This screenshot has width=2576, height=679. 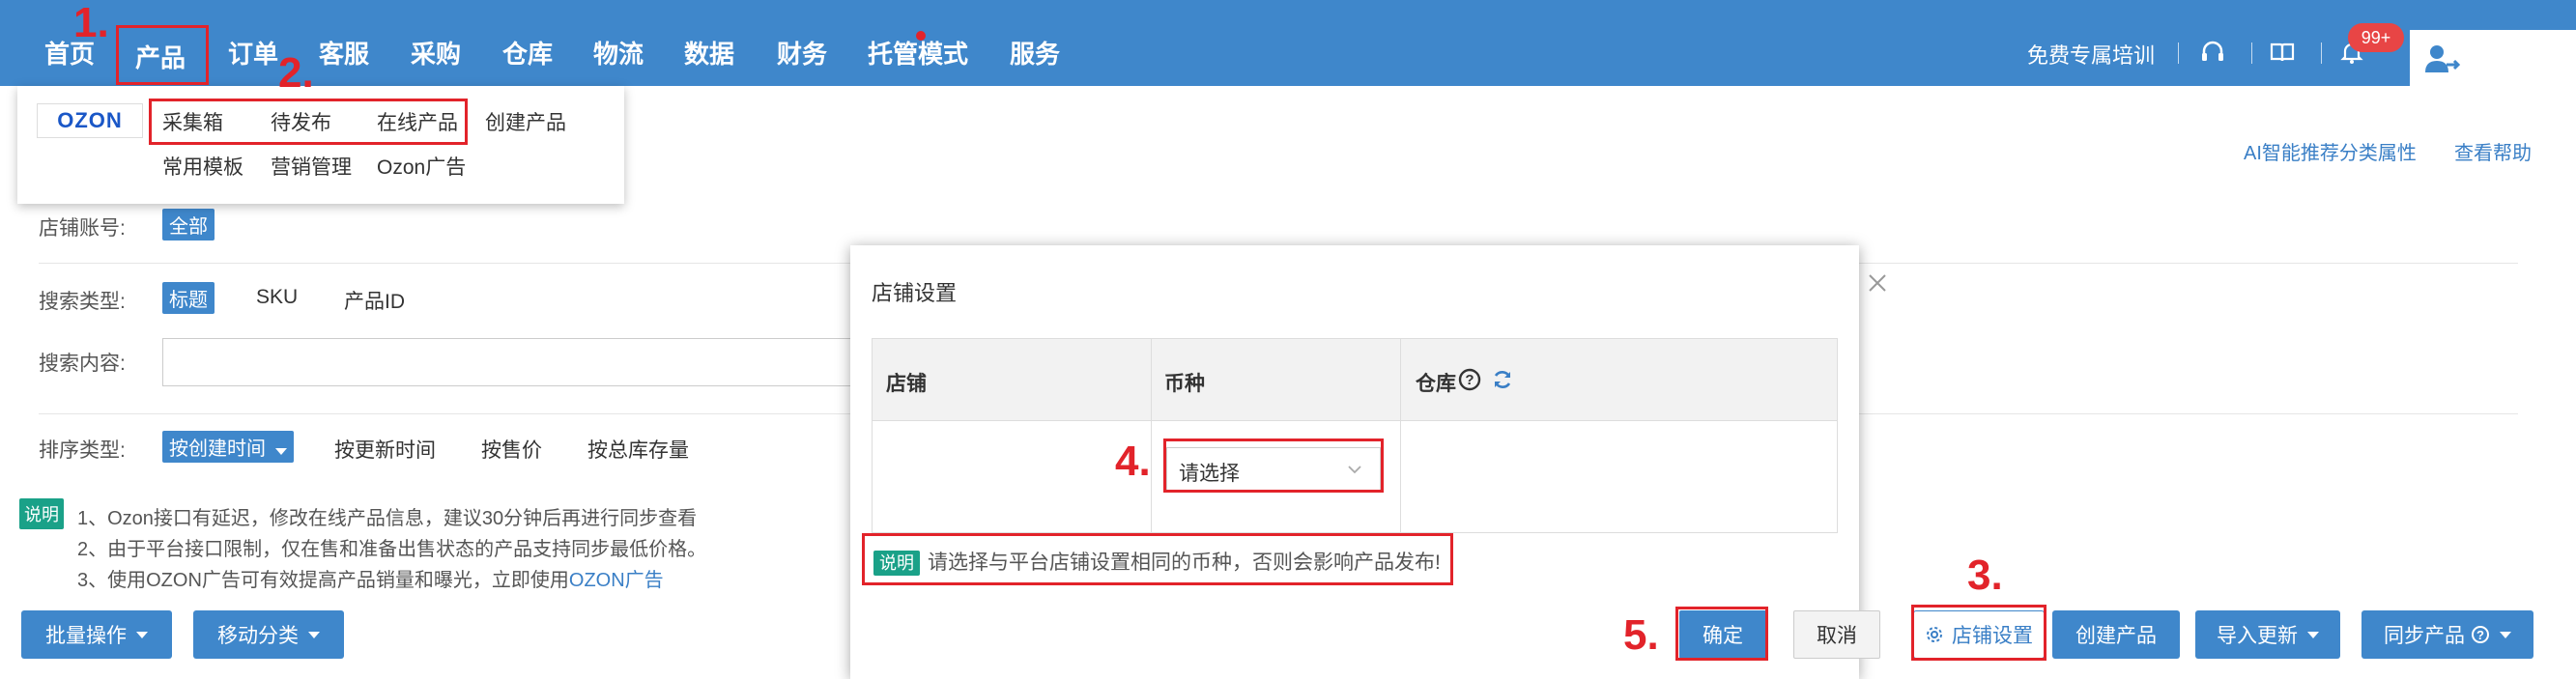 I want to click on search-type-sku: SKU, so click(x=277, y=297).